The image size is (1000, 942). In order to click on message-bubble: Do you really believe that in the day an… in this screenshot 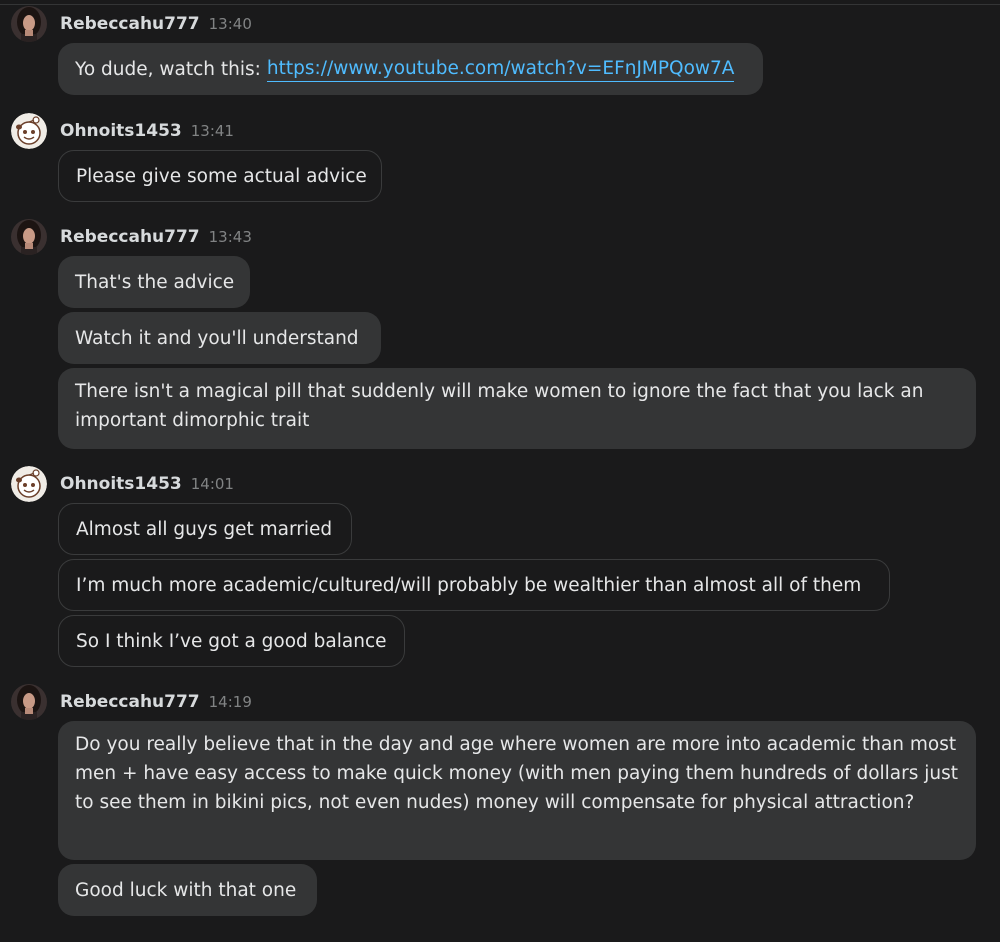, I will do `click(517, 790)`.